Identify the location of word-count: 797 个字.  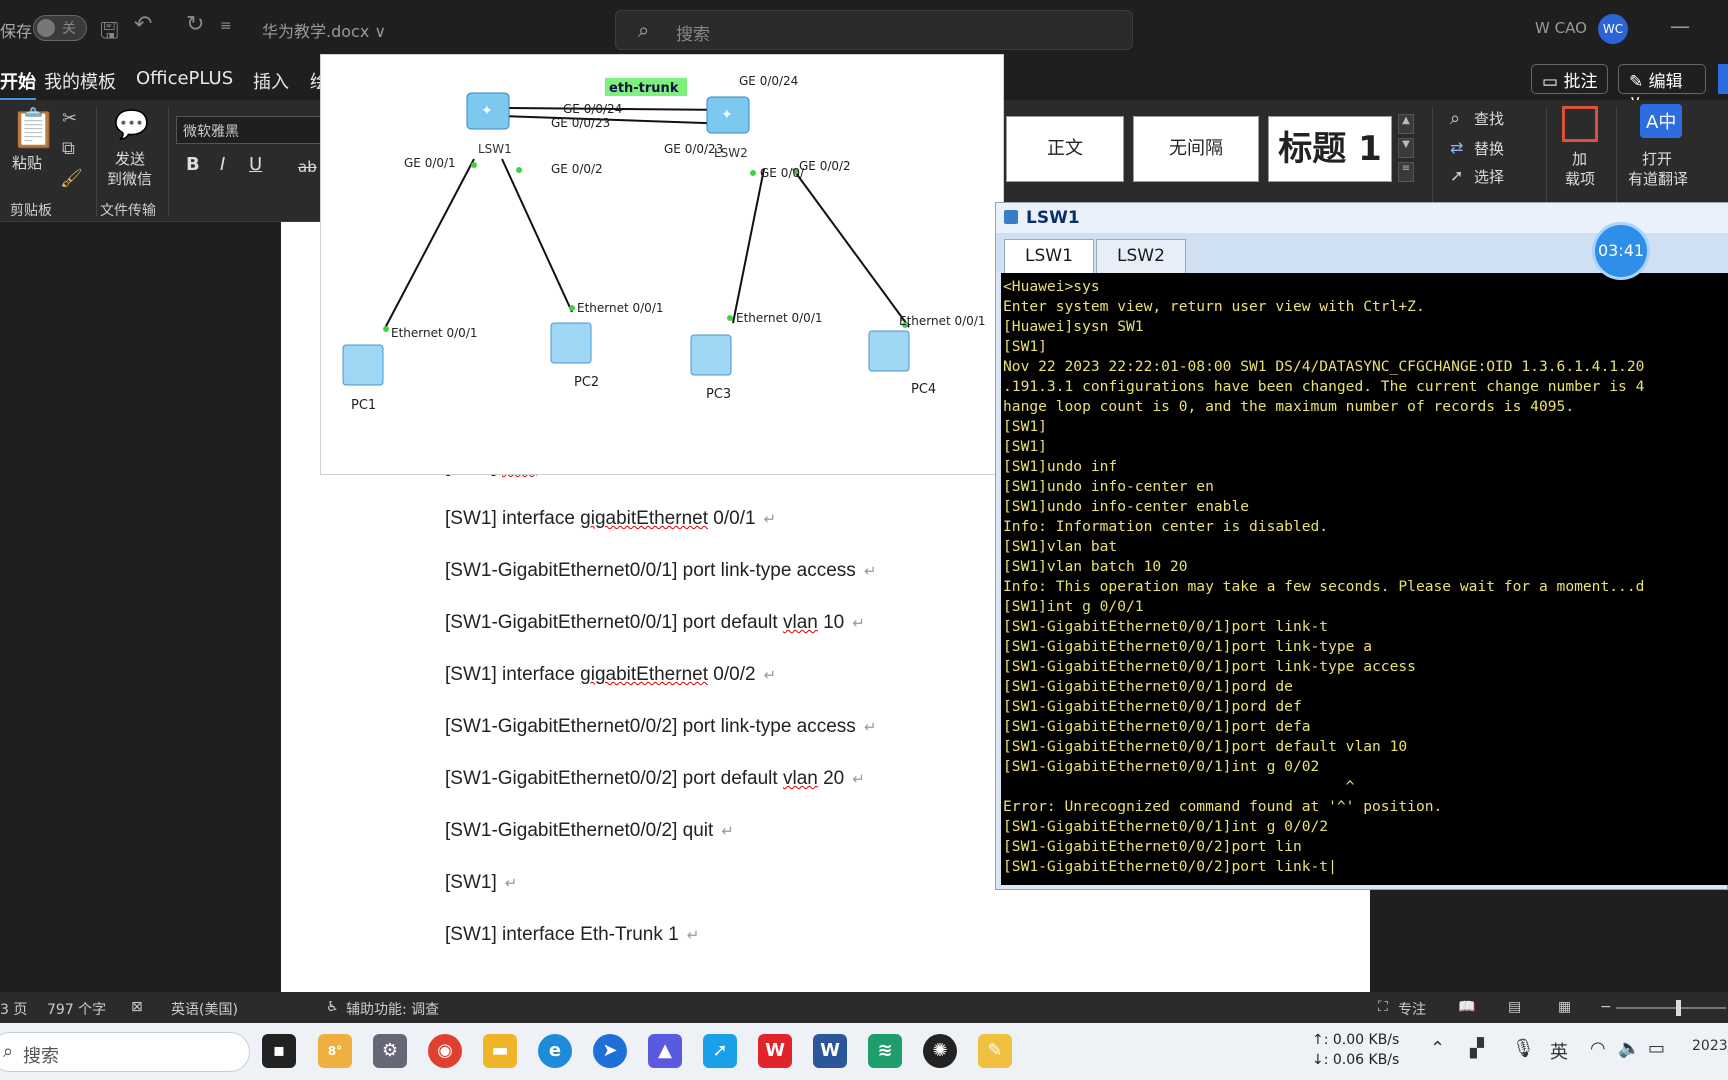
(76, 1009).